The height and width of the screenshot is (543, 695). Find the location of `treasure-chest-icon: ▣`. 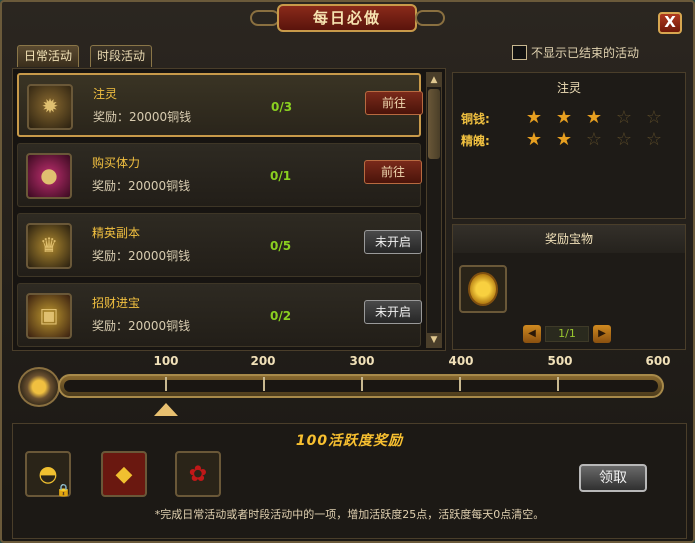

treasure-chest-icon: ▣ is located at coordinates (49, 316).